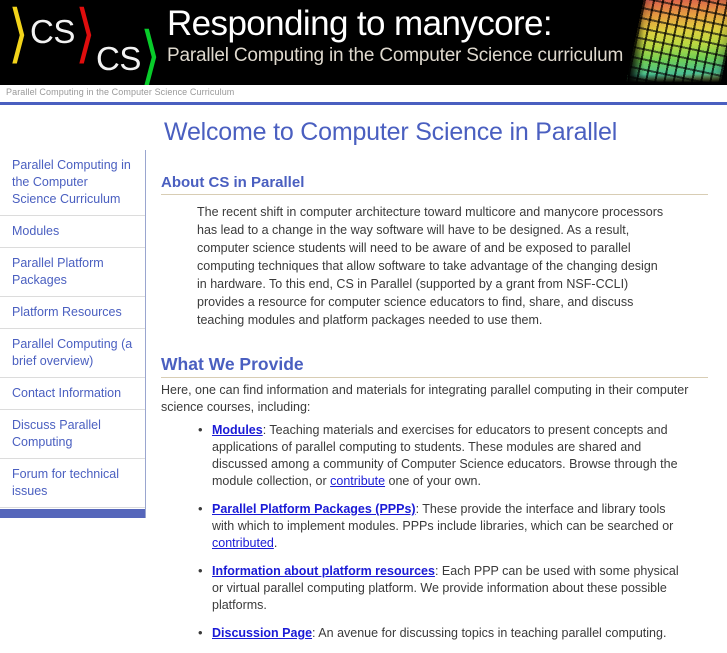  I want to click on sidebar-bottom-bar, so click(72, 513).